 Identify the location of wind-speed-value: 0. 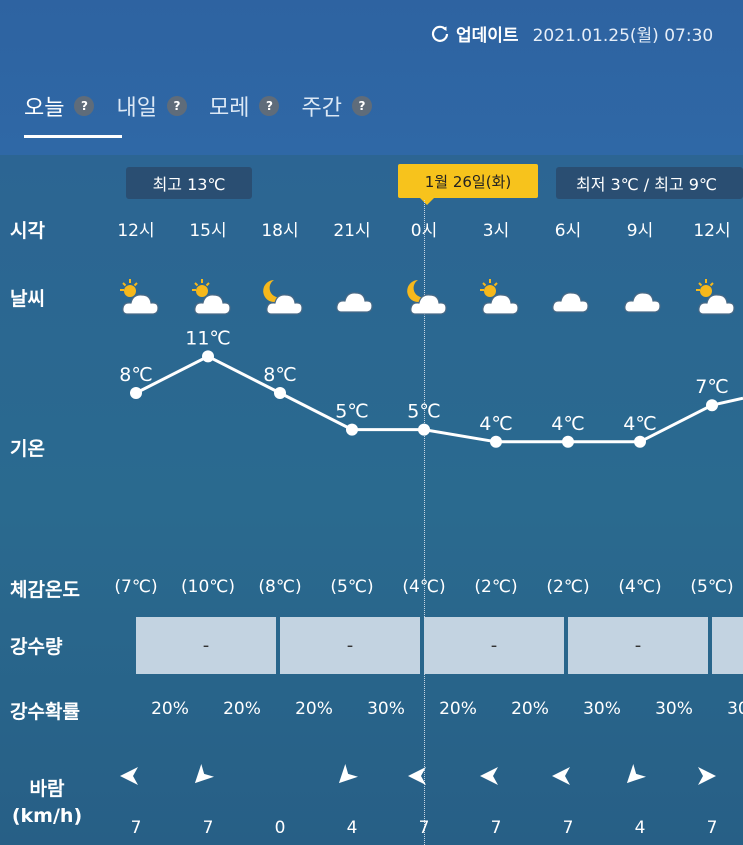
(280, 828).